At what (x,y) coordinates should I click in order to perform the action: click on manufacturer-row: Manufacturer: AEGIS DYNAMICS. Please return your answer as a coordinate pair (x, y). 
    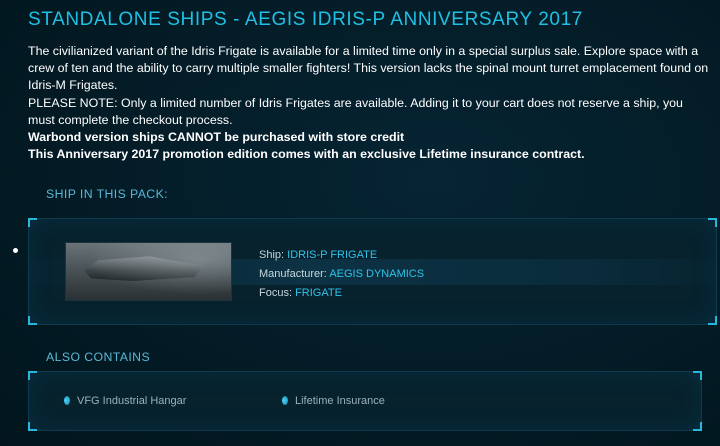
    Looking at the image, I should click on (341, 274).